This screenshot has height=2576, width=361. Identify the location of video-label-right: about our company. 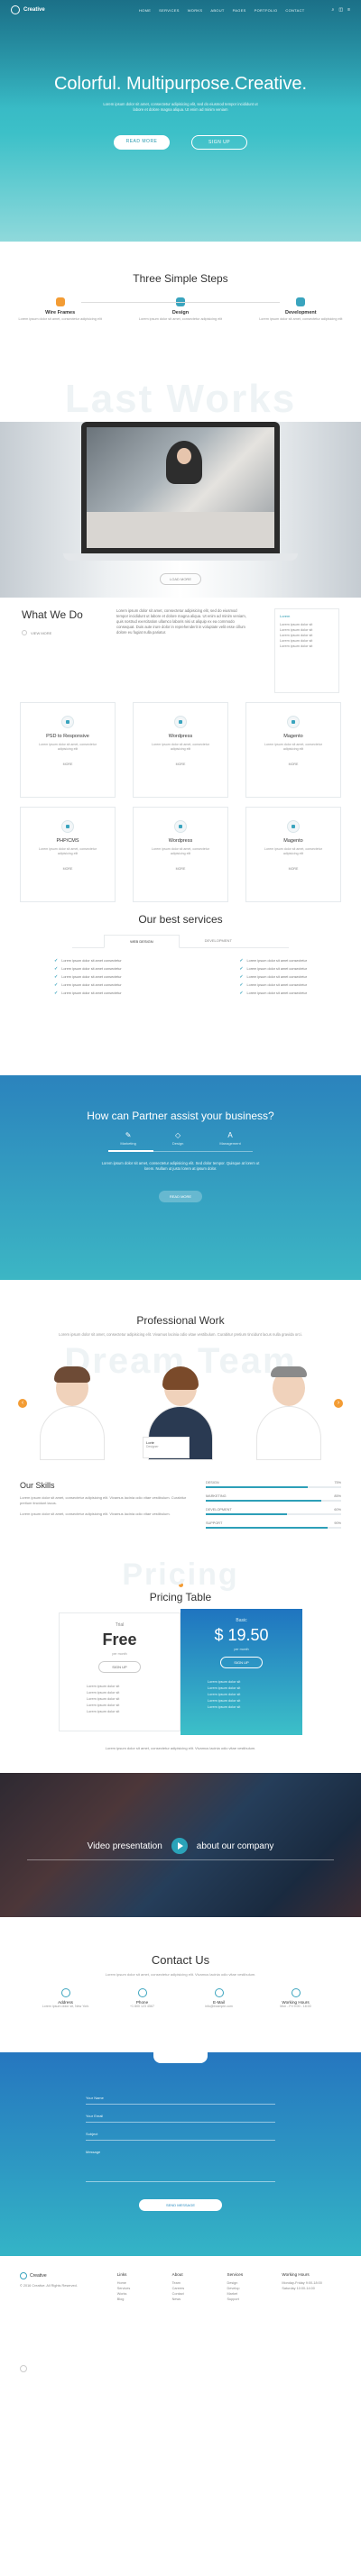
(235, 1846).